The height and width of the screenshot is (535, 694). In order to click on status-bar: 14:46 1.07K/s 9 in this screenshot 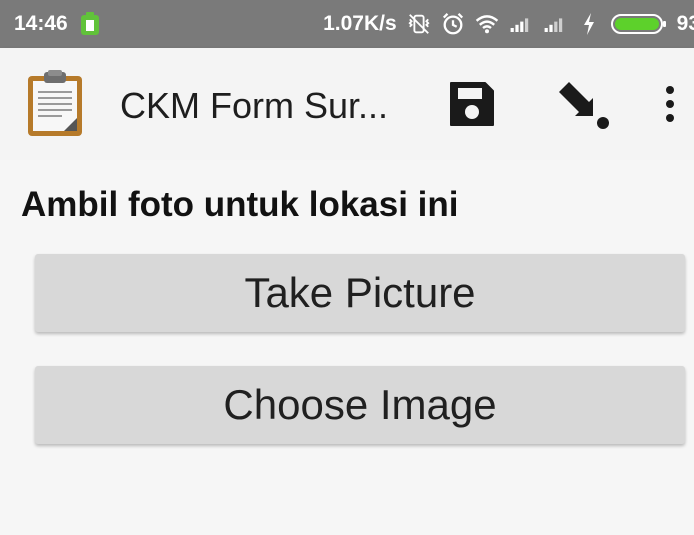, I will do `click(347, 24)`.